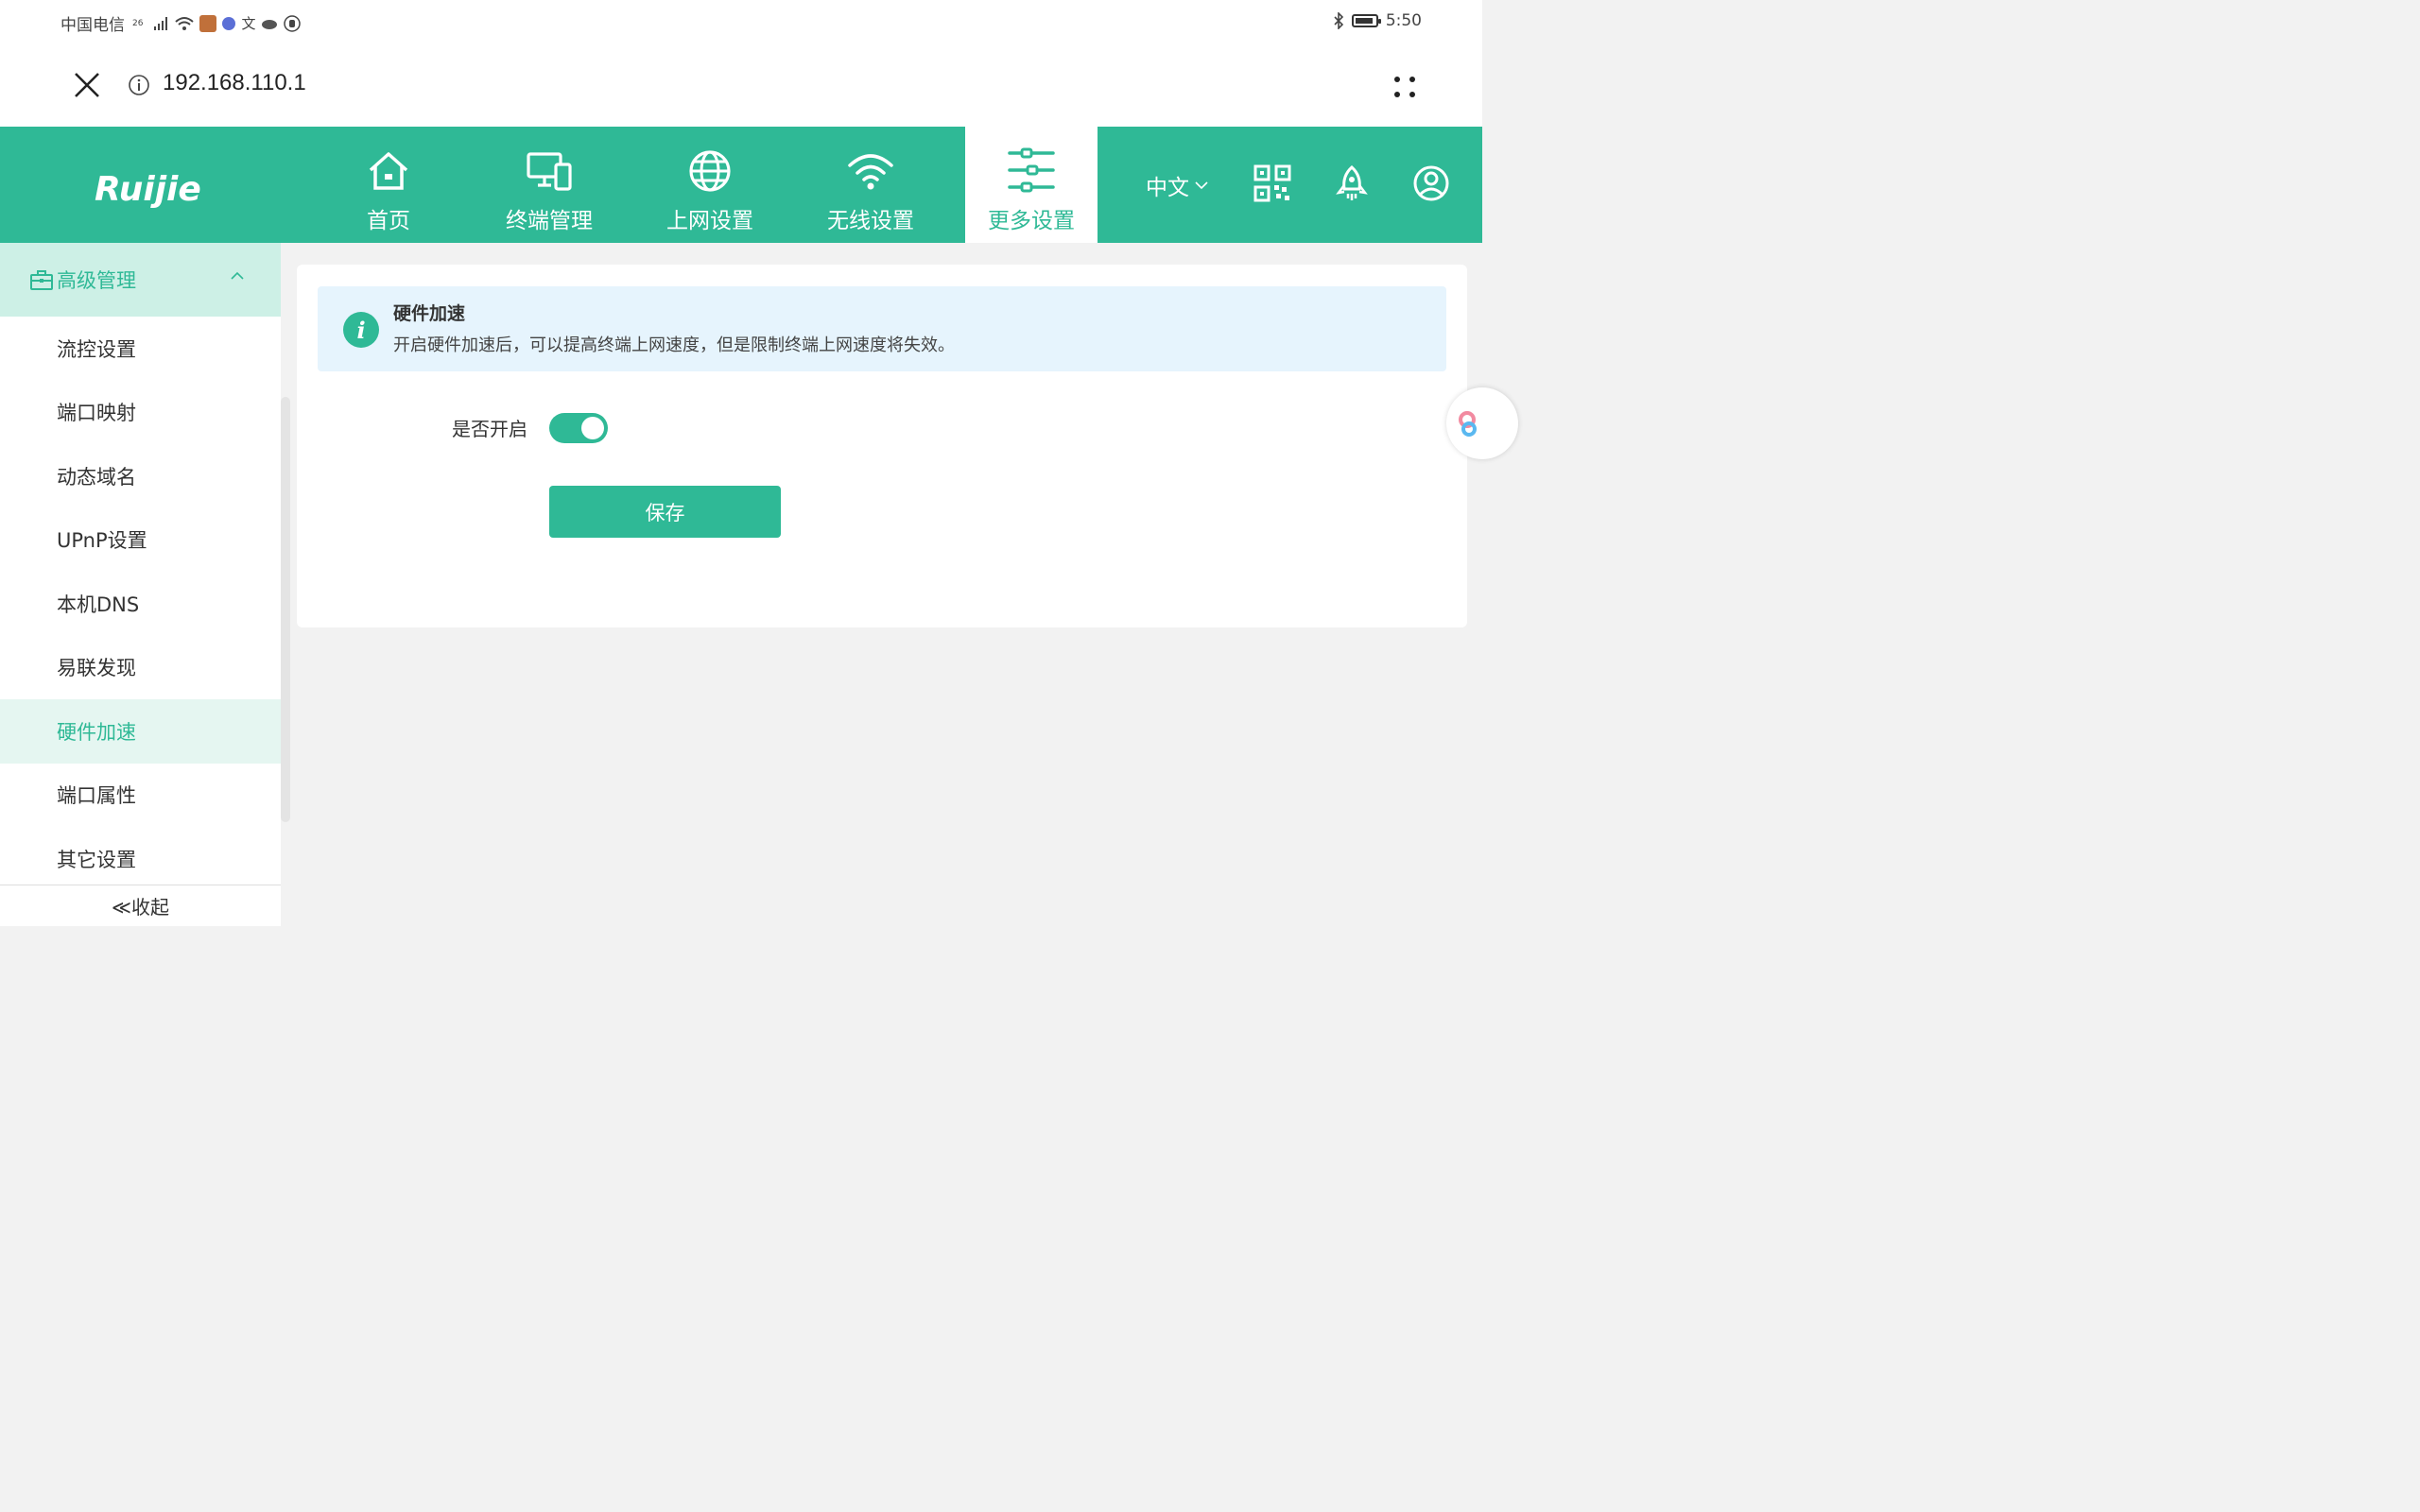 This screenshot has width=2420, height=1512. I want to click on sidebar-item-port-mapping: 端口映射, so click(140, 413).